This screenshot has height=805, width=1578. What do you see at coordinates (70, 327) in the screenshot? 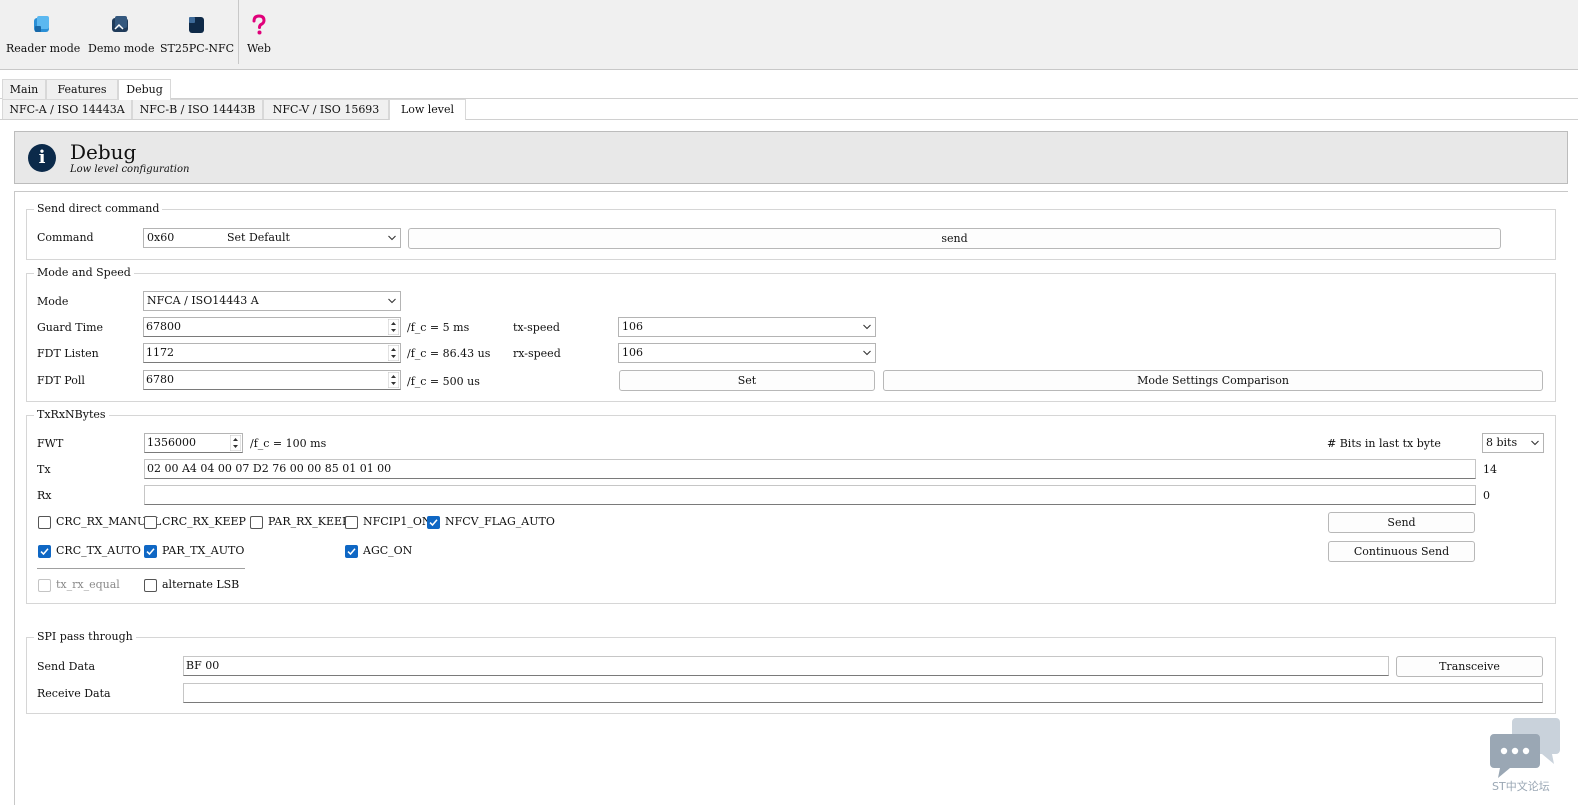
I see `guard-time-label: Guard Time` at bounding box center [70, 327].